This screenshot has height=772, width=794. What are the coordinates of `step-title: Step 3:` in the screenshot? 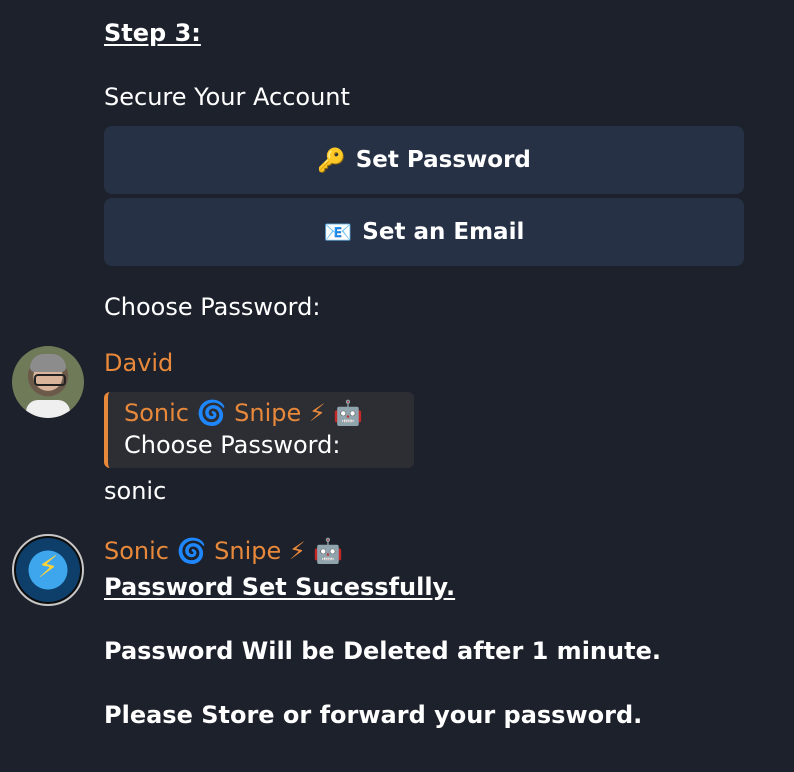 It's located at (152, 33).